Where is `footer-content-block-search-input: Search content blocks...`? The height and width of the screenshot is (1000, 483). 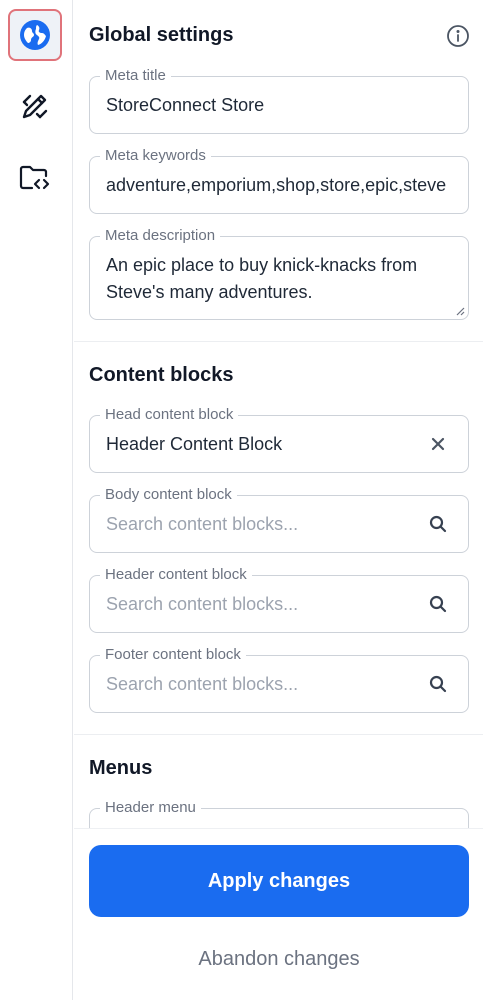 footer-content-block-search-input: Search content blocks... is located at coordinates (279, 684).